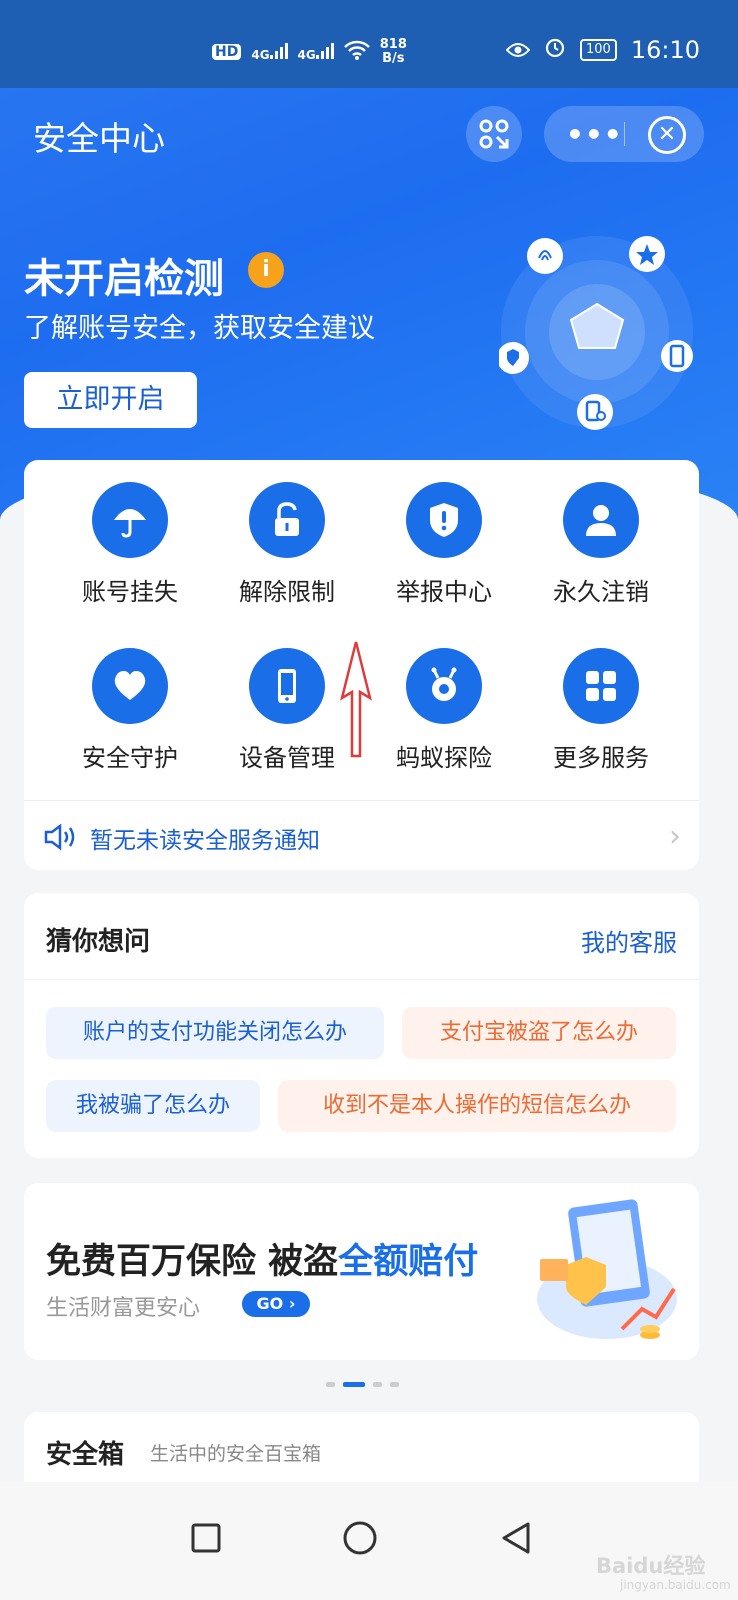  What do you see at coordinates (675, 1585) in the screenshot?
I see `watermark-url: jingyan.baidu.com` at bounding box center [675, 1585].